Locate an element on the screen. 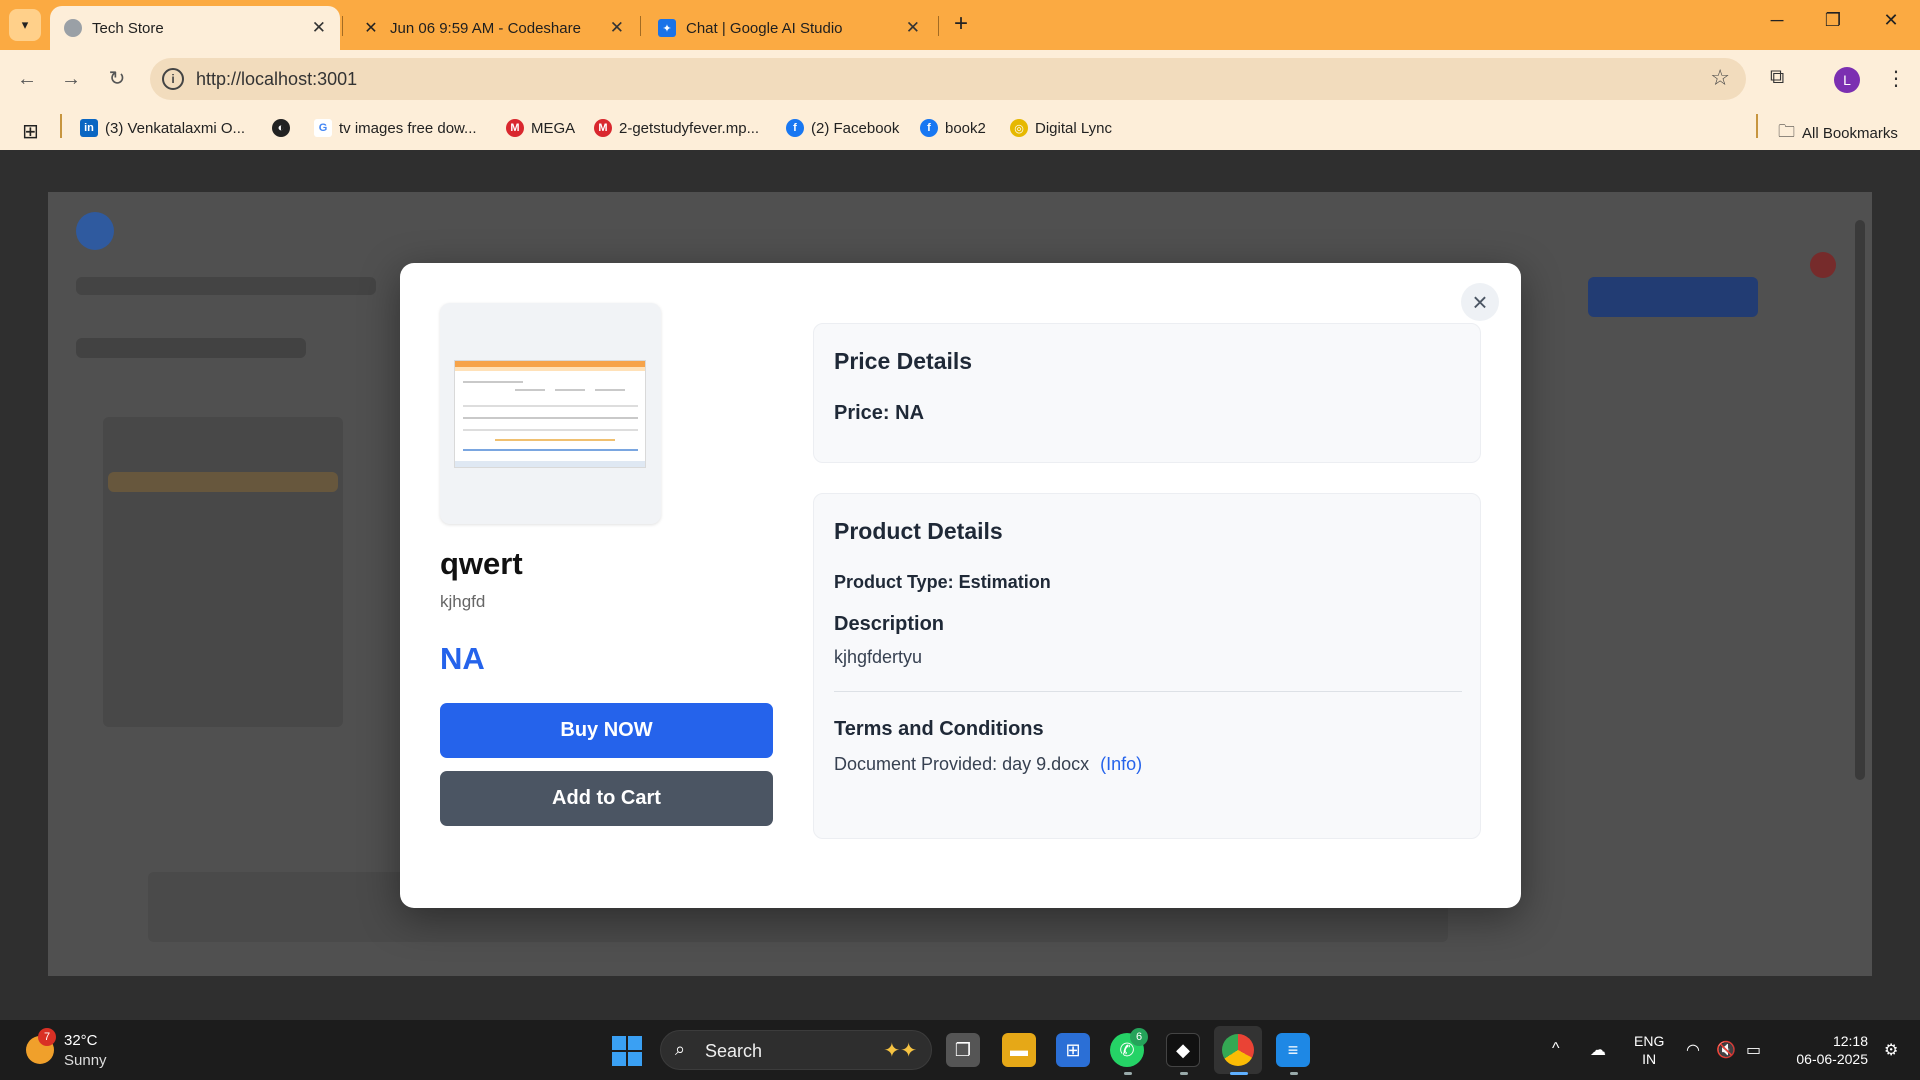 This screenshot has width=1920, height=1080. reload-button: ↻ is located at coordinates (117, 79).